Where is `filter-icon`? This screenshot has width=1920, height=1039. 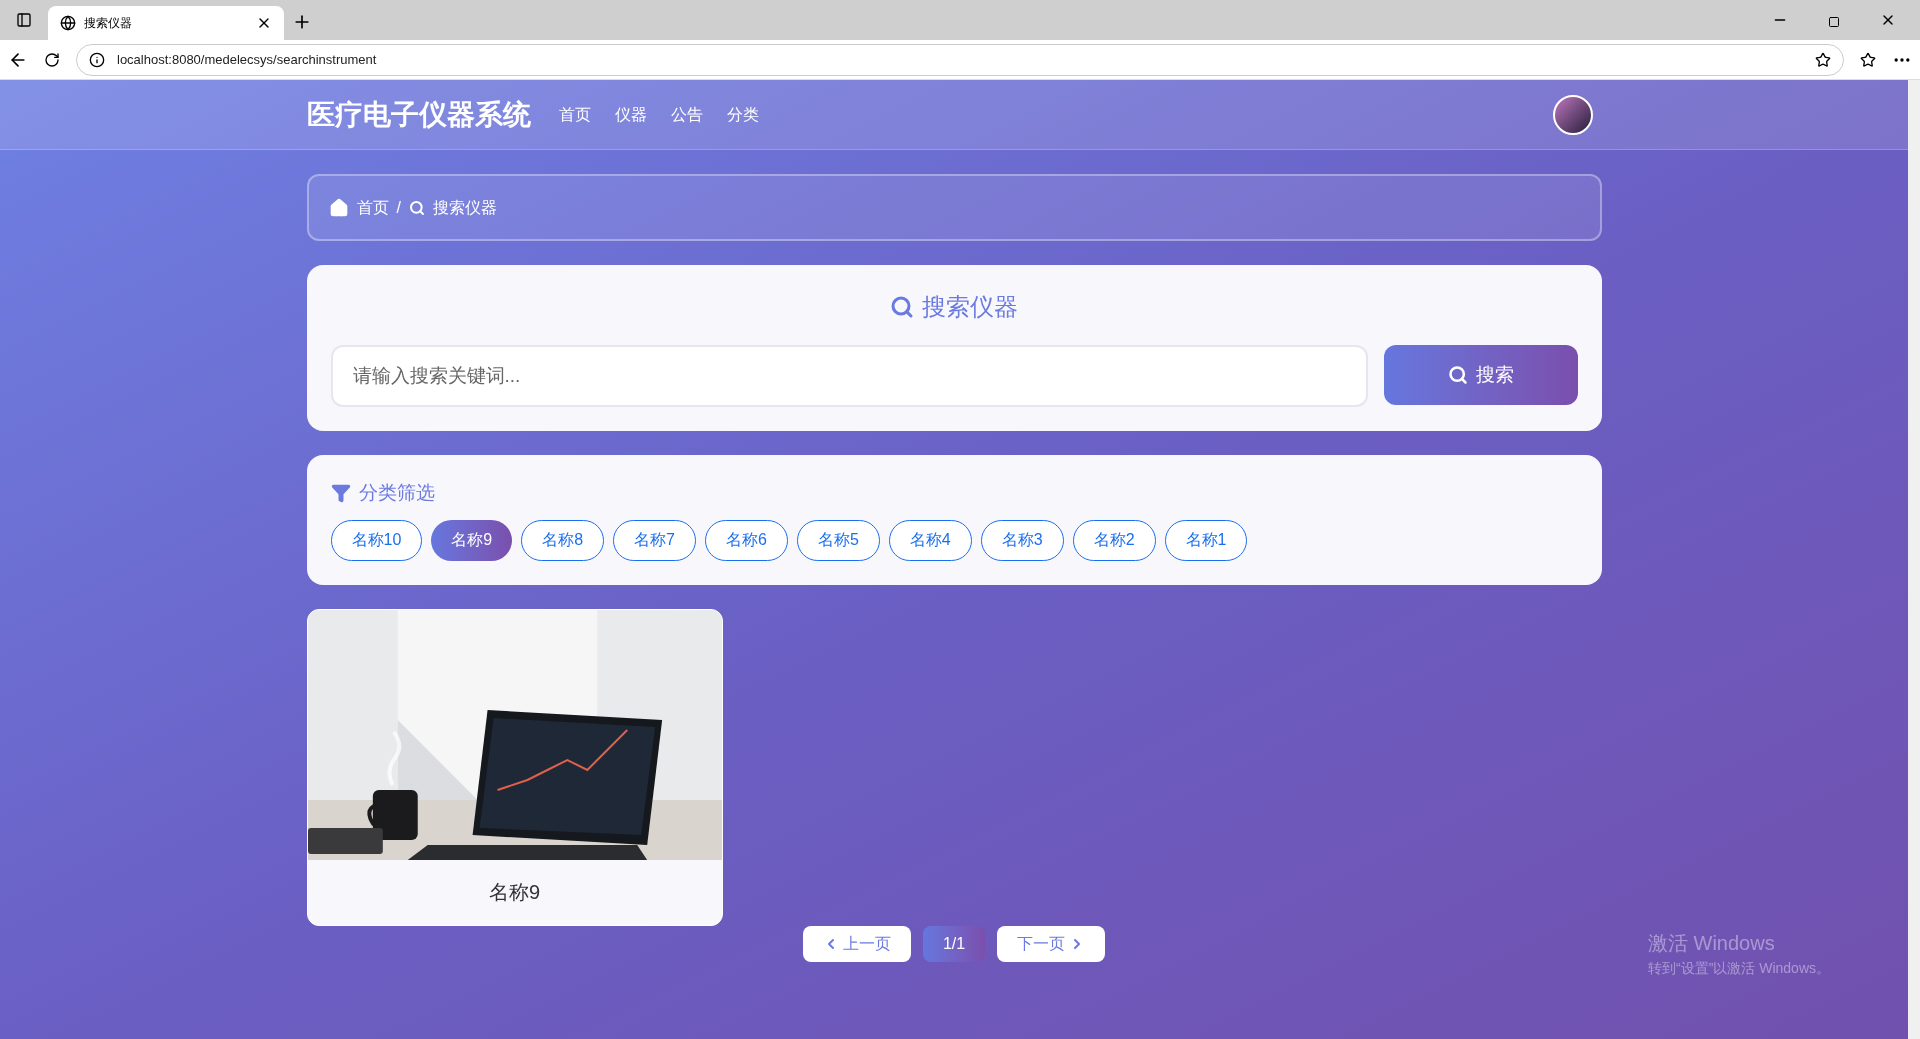
filter-icon is located at coordinates (340, 493).